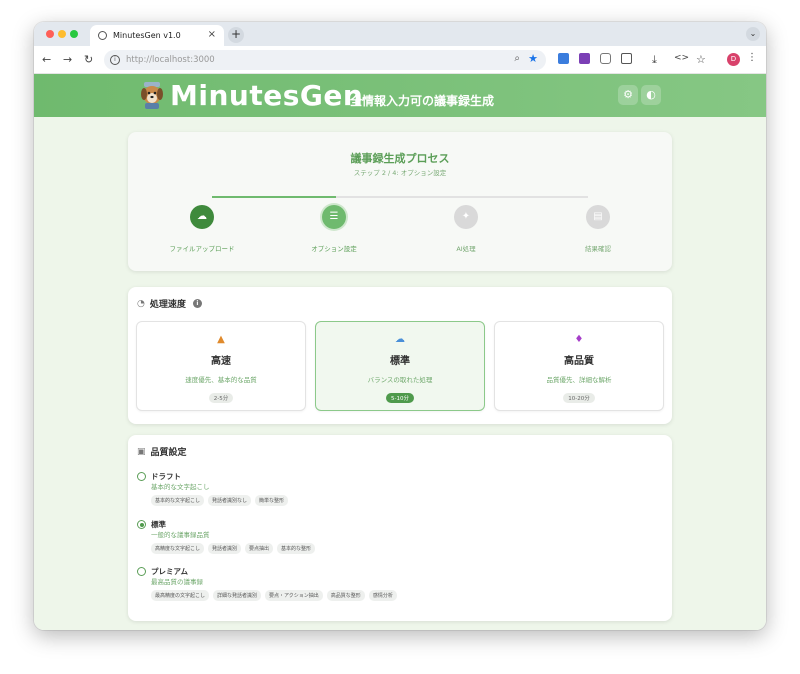 This screenshot has height=674, width=800. Describe the element at coordinates (267, 95) in the screenshot. I see `app-brand-title: MinutesGen` at that location.